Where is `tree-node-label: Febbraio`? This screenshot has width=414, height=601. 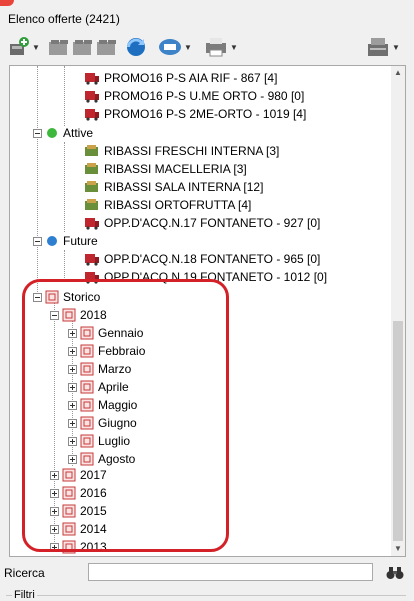
tree-node-label: Febbraio is located at coordinates (122, 351).